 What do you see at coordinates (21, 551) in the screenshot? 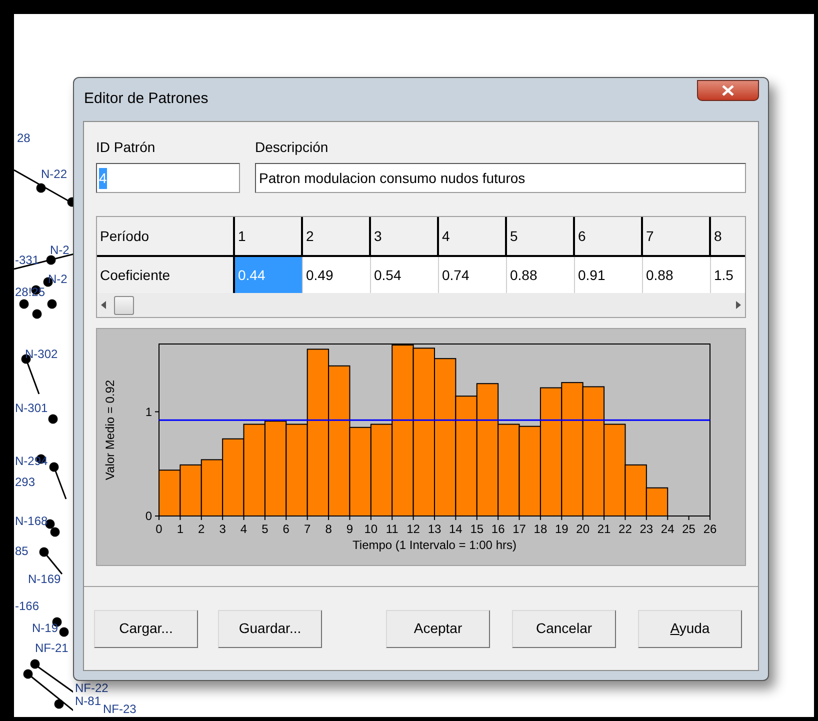
I see `node-label: 85` at bounding box center [21, 551].